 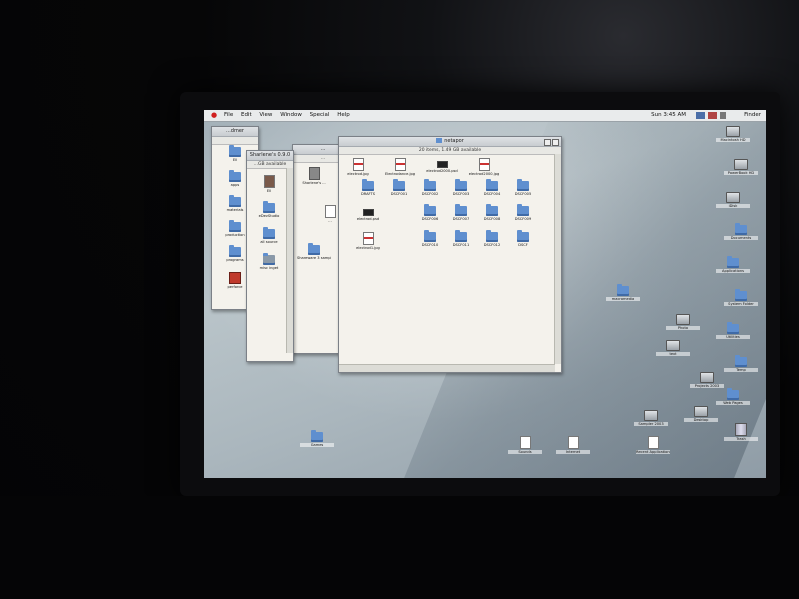 I want to click on collapse-button, so click(x=555, y=142).